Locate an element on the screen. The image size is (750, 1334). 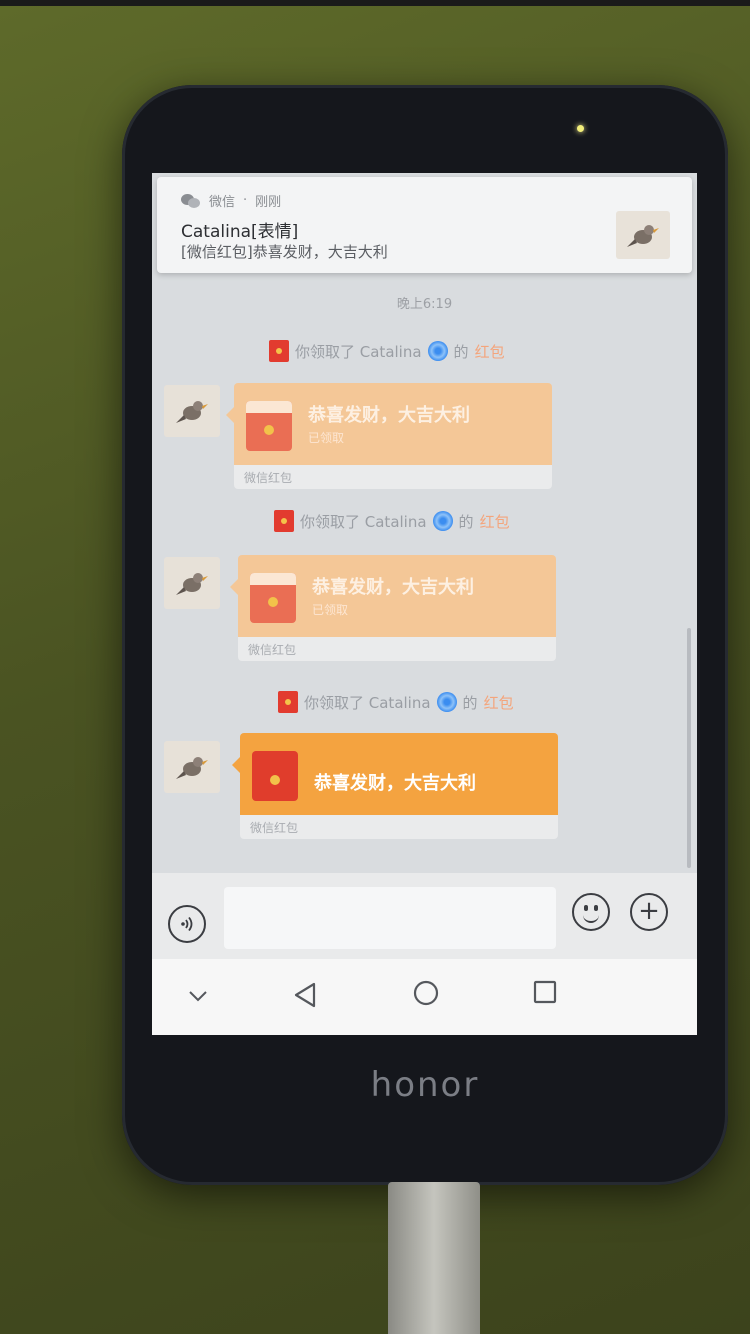
video-top-border is located at coordinates (375, 3).